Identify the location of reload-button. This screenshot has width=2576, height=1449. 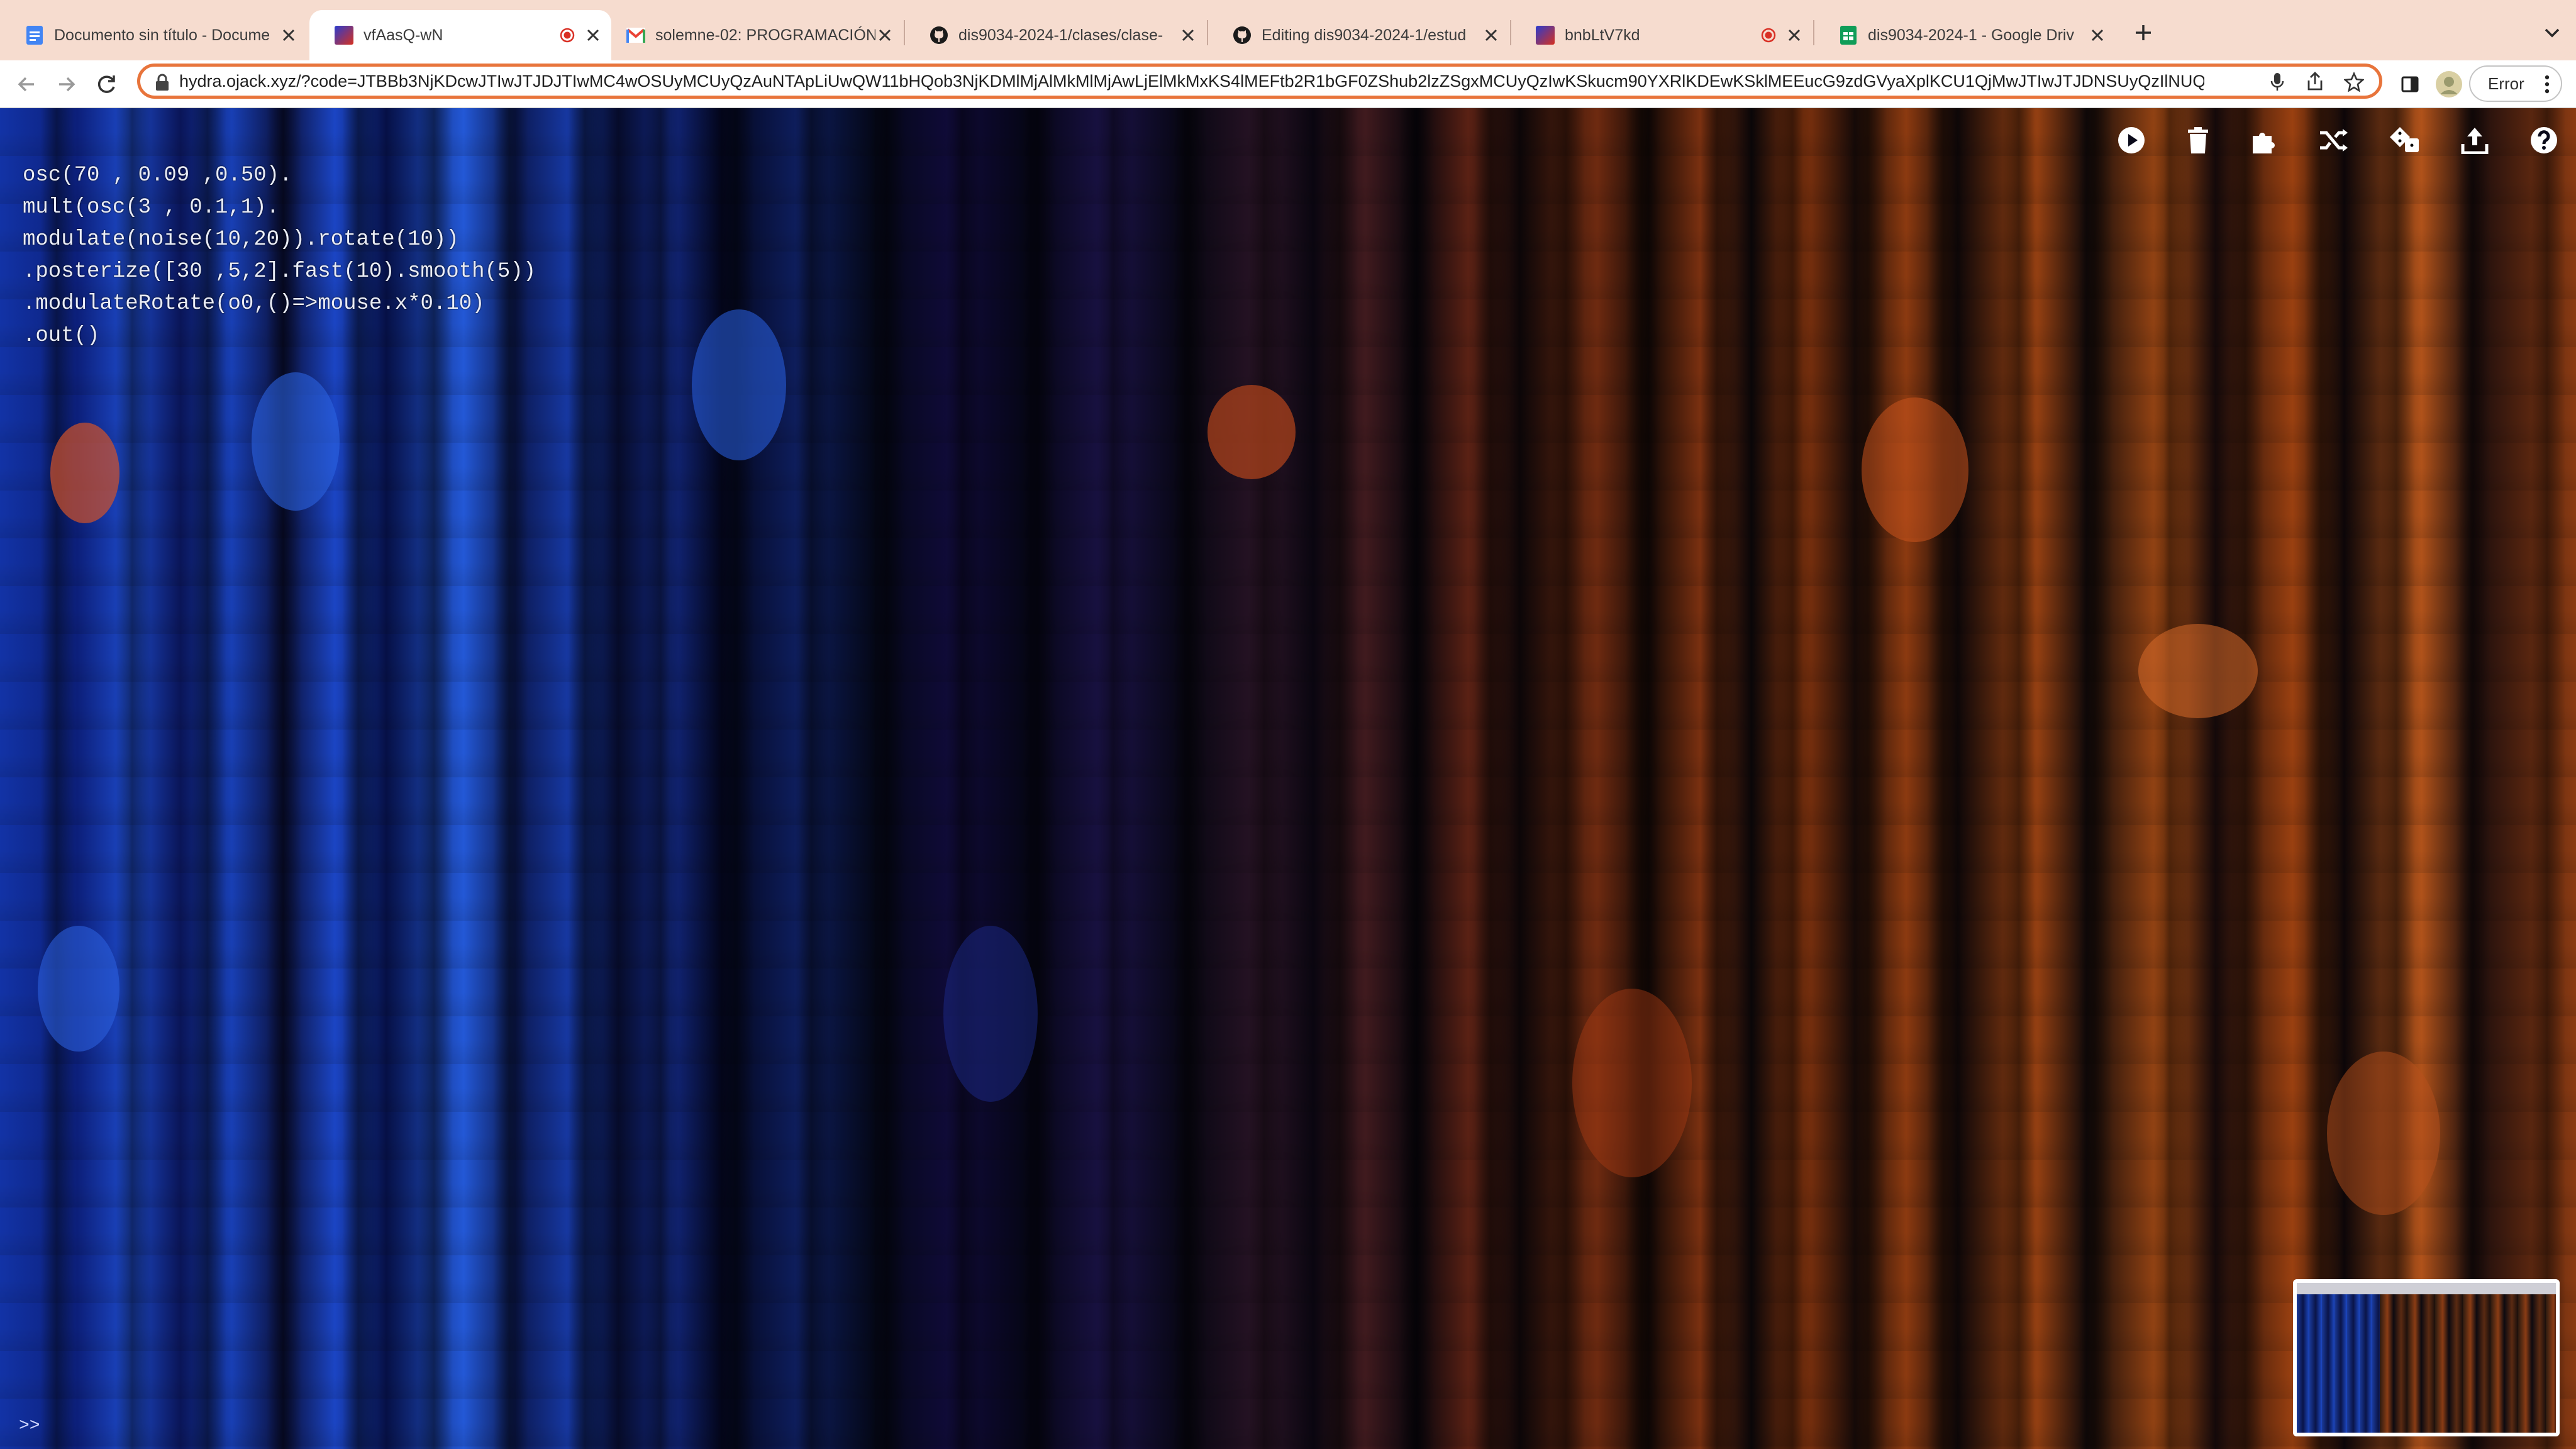
(107, 84).